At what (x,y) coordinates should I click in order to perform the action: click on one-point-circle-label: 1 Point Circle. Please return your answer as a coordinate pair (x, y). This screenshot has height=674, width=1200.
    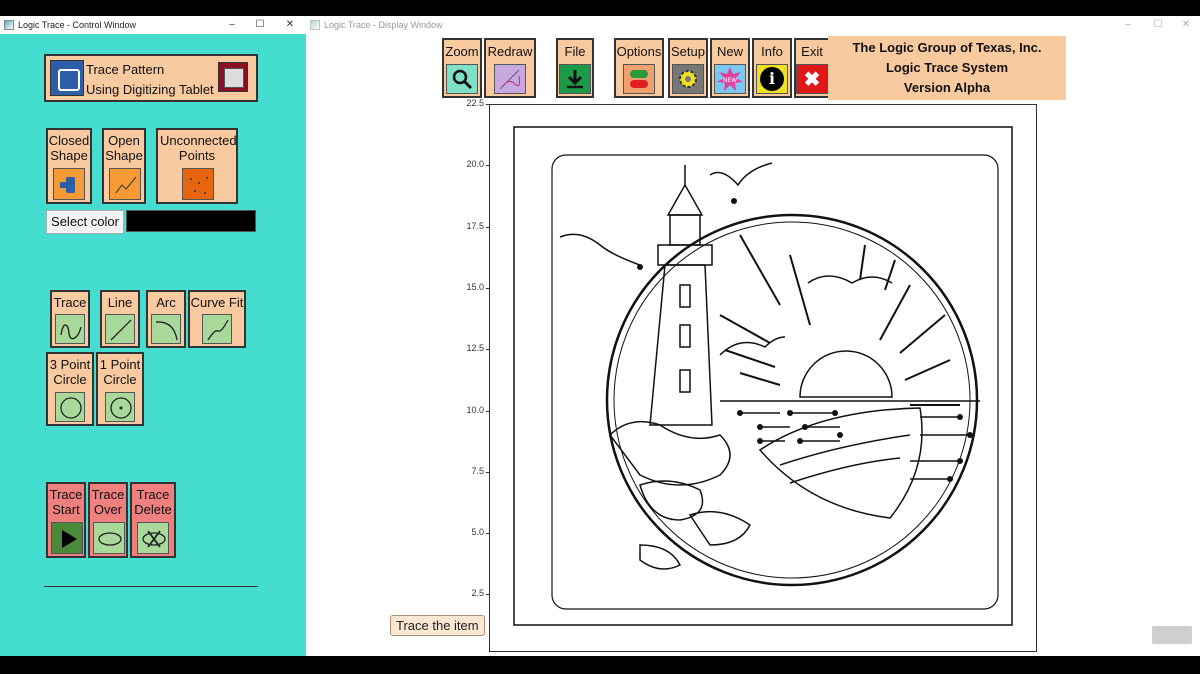
    Looking at the image, I should click on (120, 372).